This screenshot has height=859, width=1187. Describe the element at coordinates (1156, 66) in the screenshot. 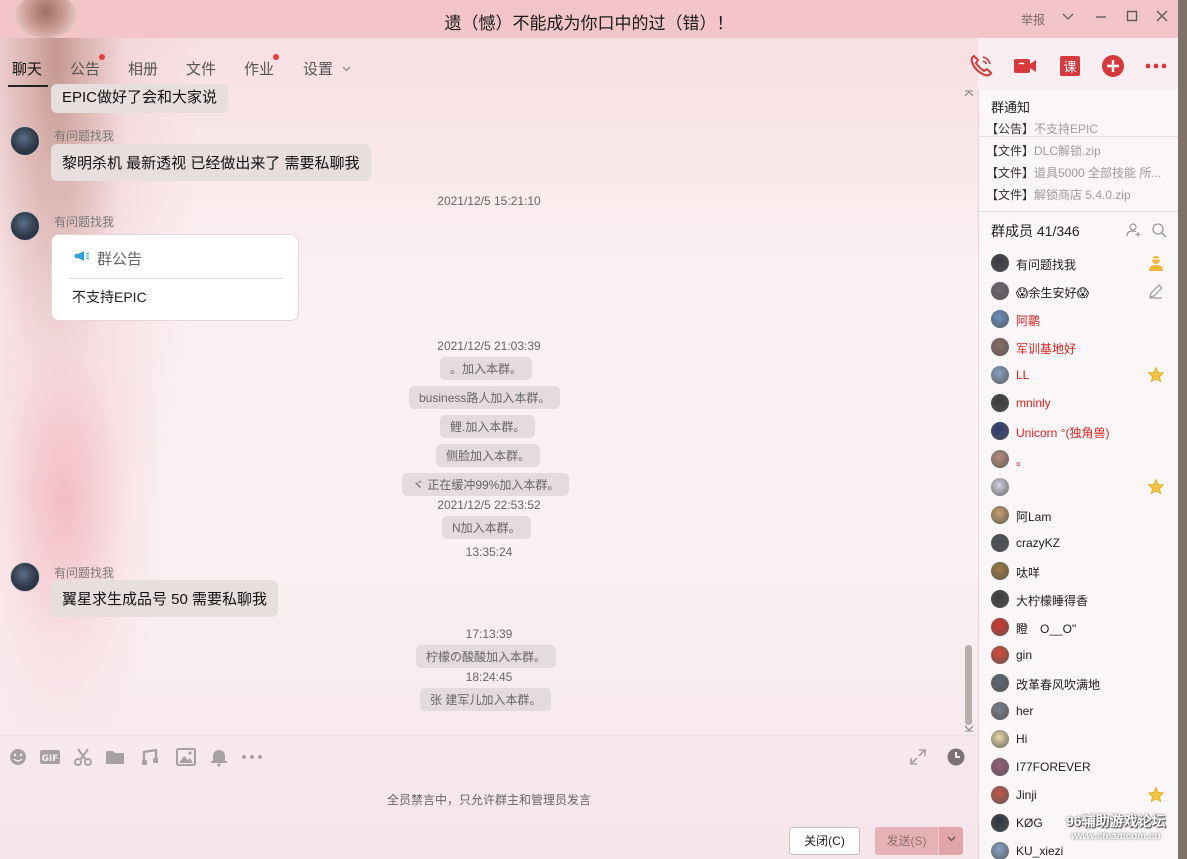

I see `more-icon` at that location.